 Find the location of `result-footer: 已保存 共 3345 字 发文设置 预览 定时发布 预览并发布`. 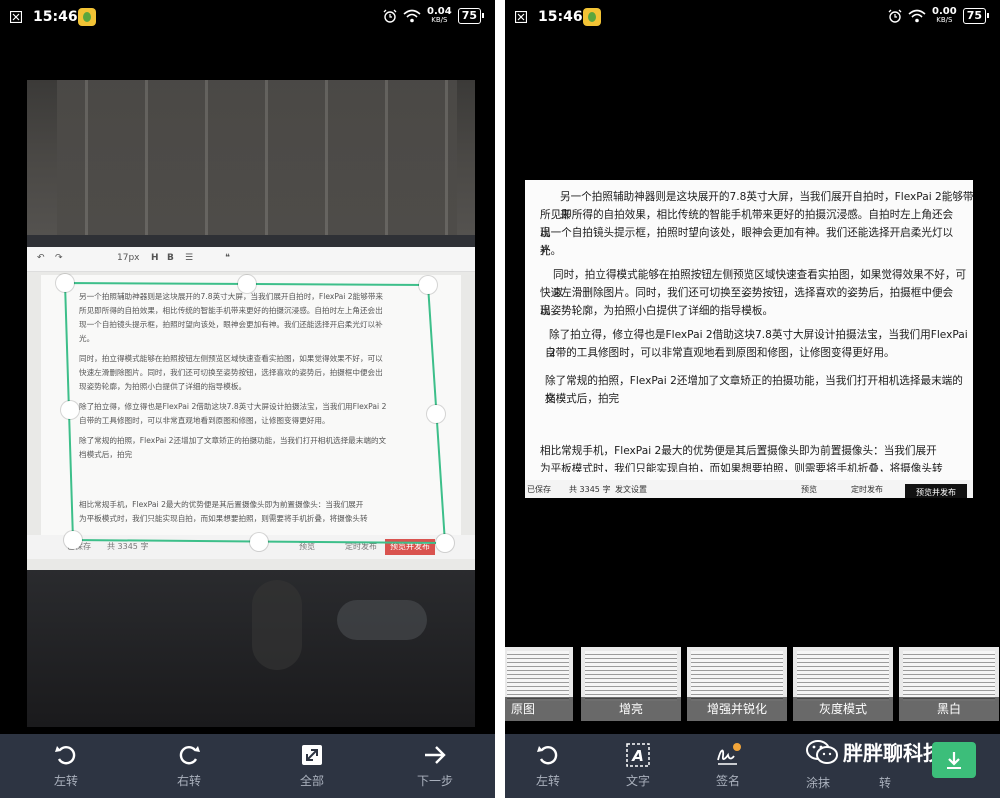

result-footer: 已保存 共 3345 字 发文设置 预览 定时发布 预览并发布 is located at coordinates (749, 489).